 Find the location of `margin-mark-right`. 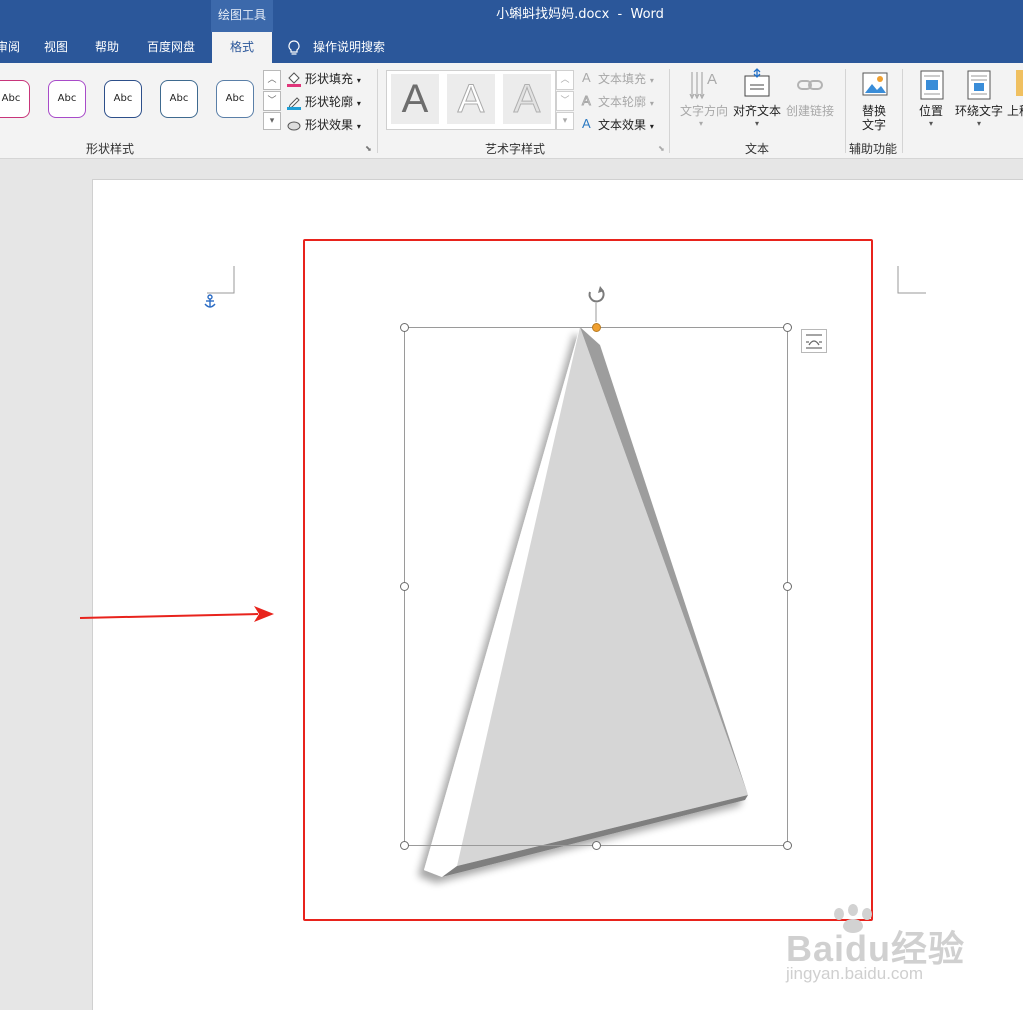

margin-mark-right is located at coordinates (911, 280).